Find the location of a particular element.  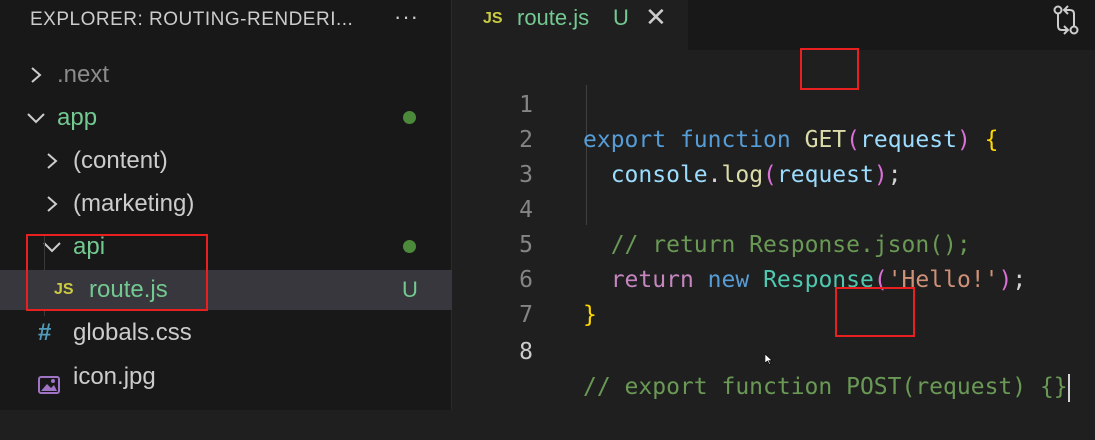

annotation-box-post is located at coordinates (875, 312).